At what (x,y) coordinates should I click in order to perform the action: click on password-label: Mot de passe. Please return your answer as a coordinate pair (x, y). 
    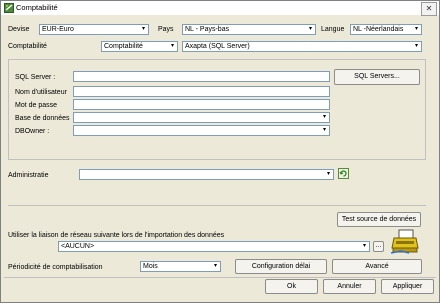
    Looking at the image, I should click on (36, 105).